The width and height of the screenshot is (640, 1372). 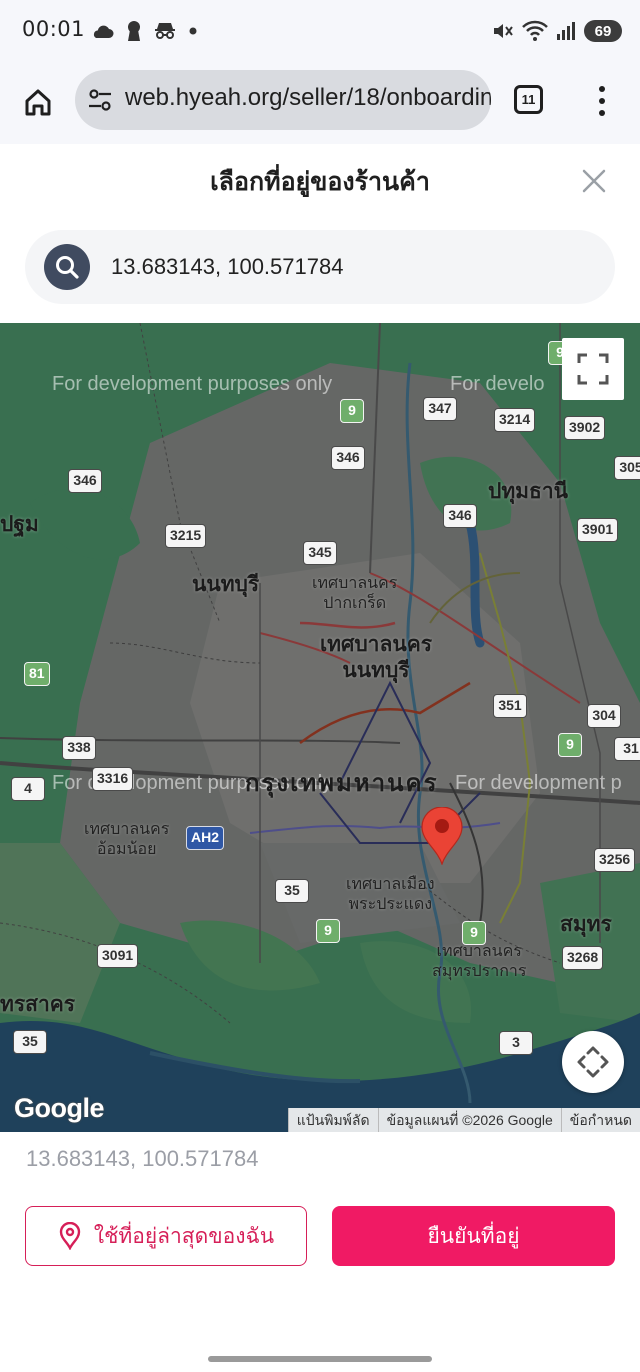 What do you see at coordinates (118, 956) in the screenshot?
I see `route-shield: 3091` at bounding box center [118, 956].